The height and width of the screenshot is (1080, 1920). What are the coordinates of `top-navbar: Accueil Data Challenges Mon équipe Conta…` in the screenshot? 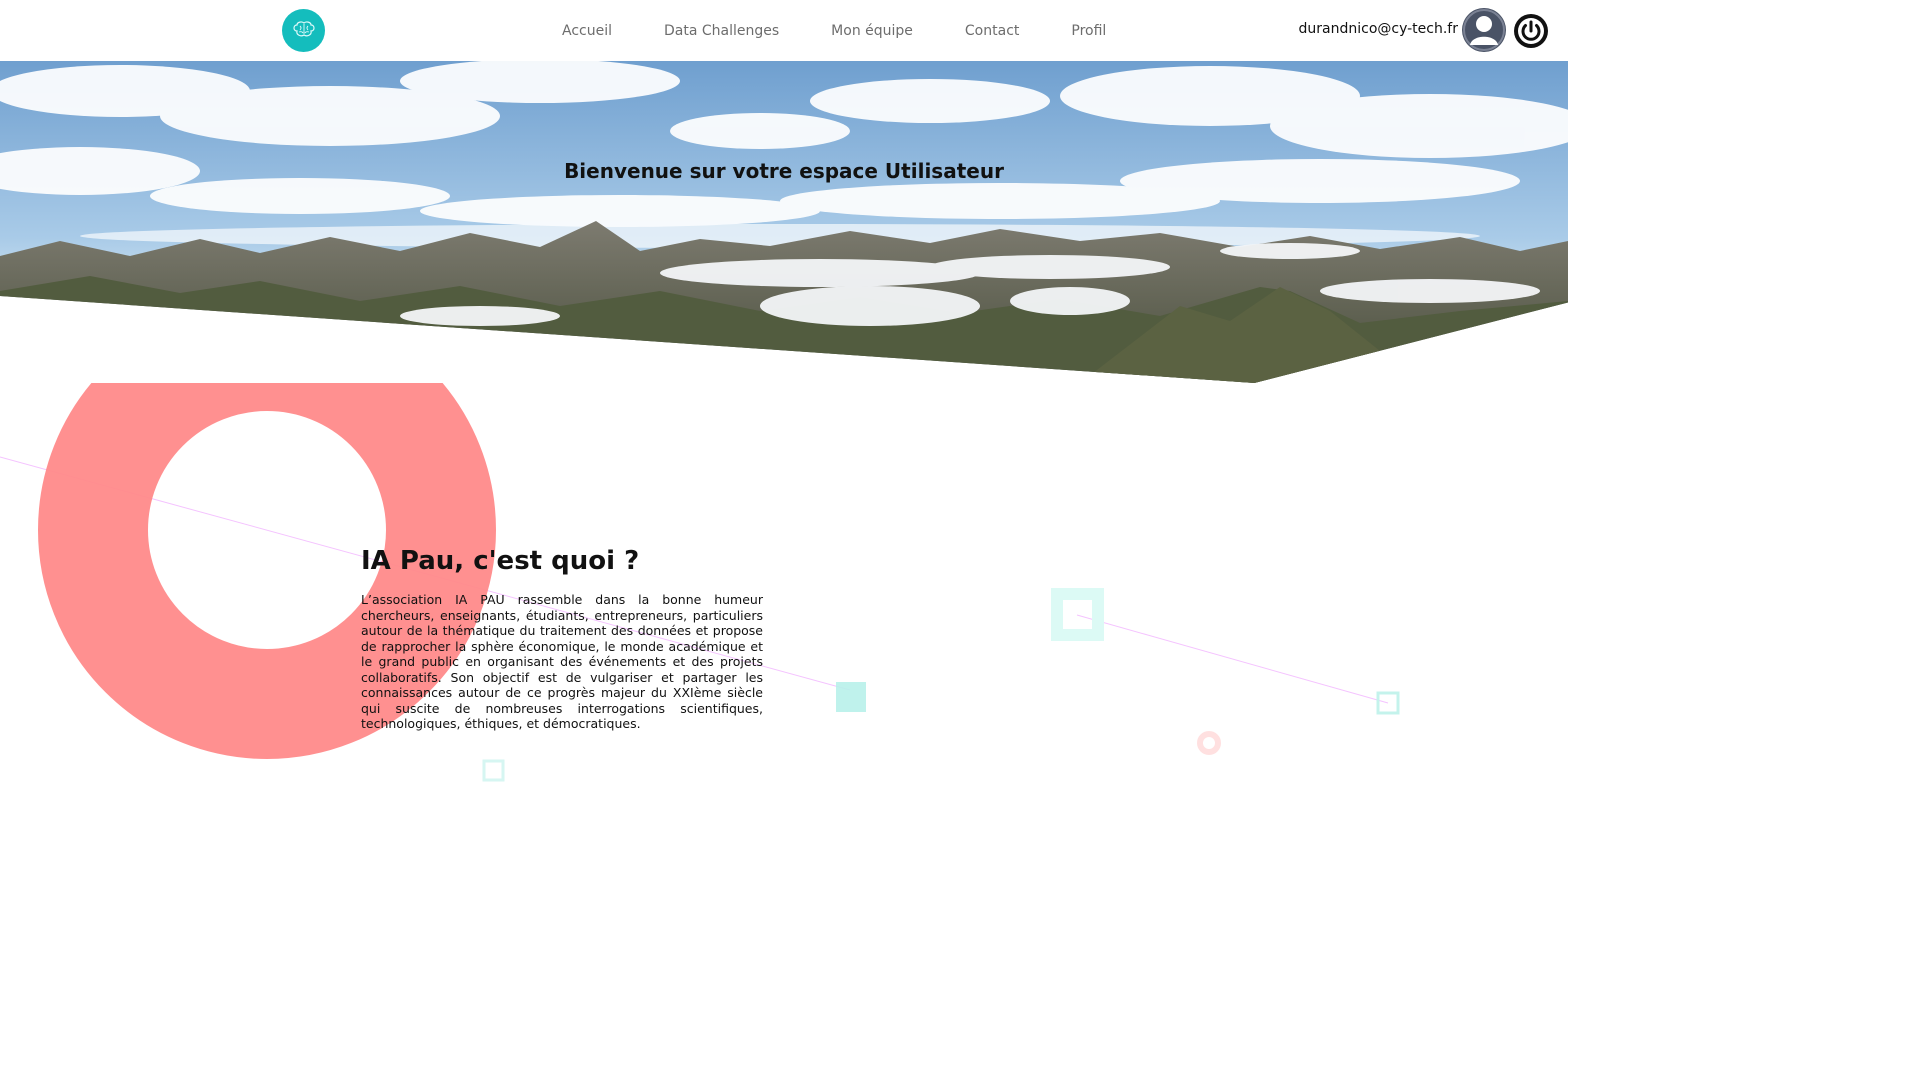 It's located at (784, 30).